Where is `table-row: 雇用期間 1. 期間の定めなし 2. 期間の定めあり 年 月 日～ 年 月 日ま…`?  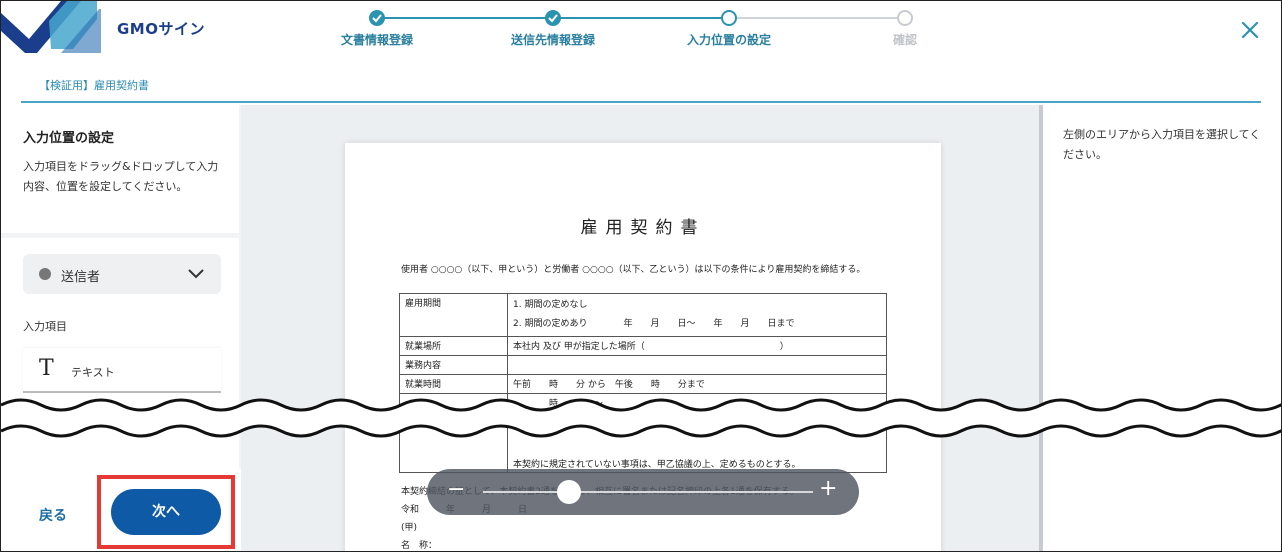
table-row: 雇用期間 1. 期間の定めなし 2. 期間の定めあり 年 月 日～ 年 月 日ま… is located at coordinates (643, 315).